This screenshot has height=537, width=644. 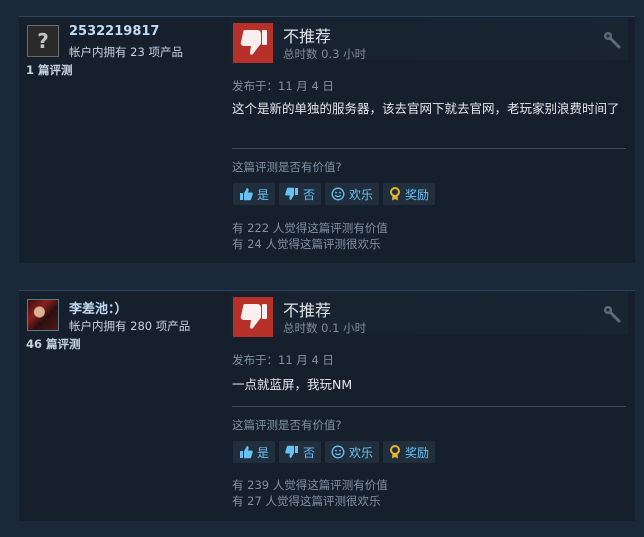 What do you see at coordinates (306, 501) in the screenshot?
I see `funny-count: 有 27 人觉得这篇评测很欢乐` at bounding box center [306, 501].